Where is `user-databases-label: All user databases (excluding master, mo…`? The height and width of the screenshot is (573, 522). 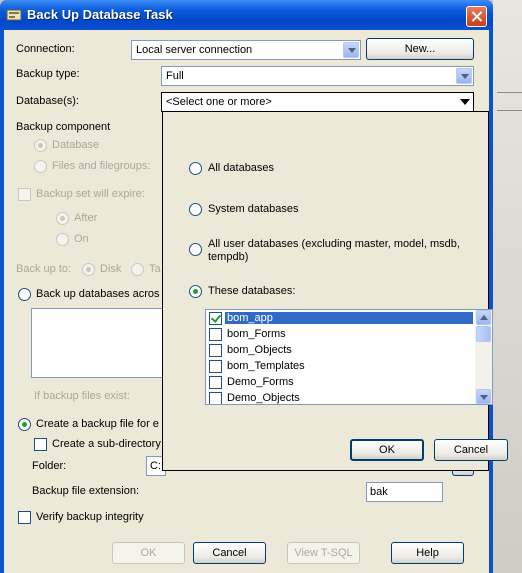
user-databases-label: All user databases (excluding master, mo… is located at coordinates (334, 244).